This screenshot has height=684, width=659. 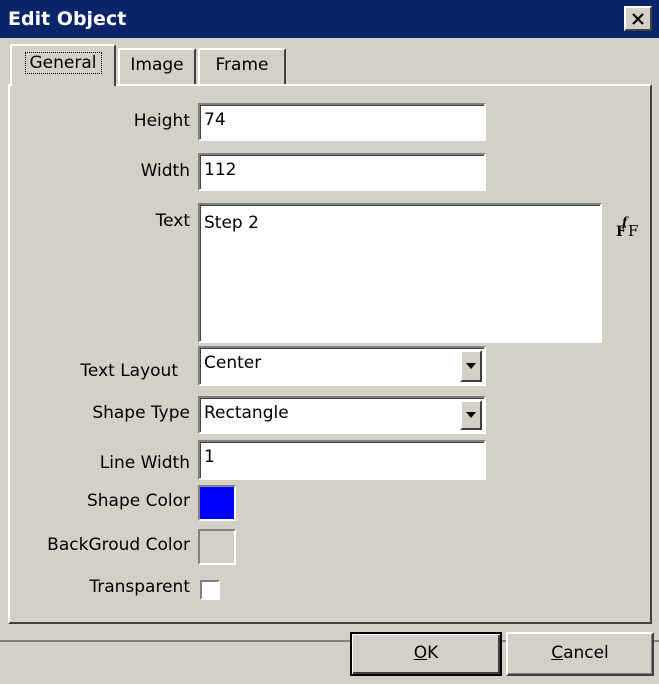 I want to click on background-color-label: BackGroud Color, so click(x=118, y=545).